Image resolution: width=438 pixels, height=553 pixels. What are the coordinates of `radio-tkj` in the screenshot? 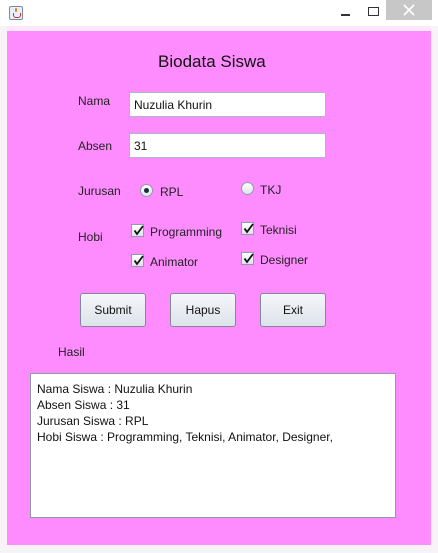 It's located at (247, 188).